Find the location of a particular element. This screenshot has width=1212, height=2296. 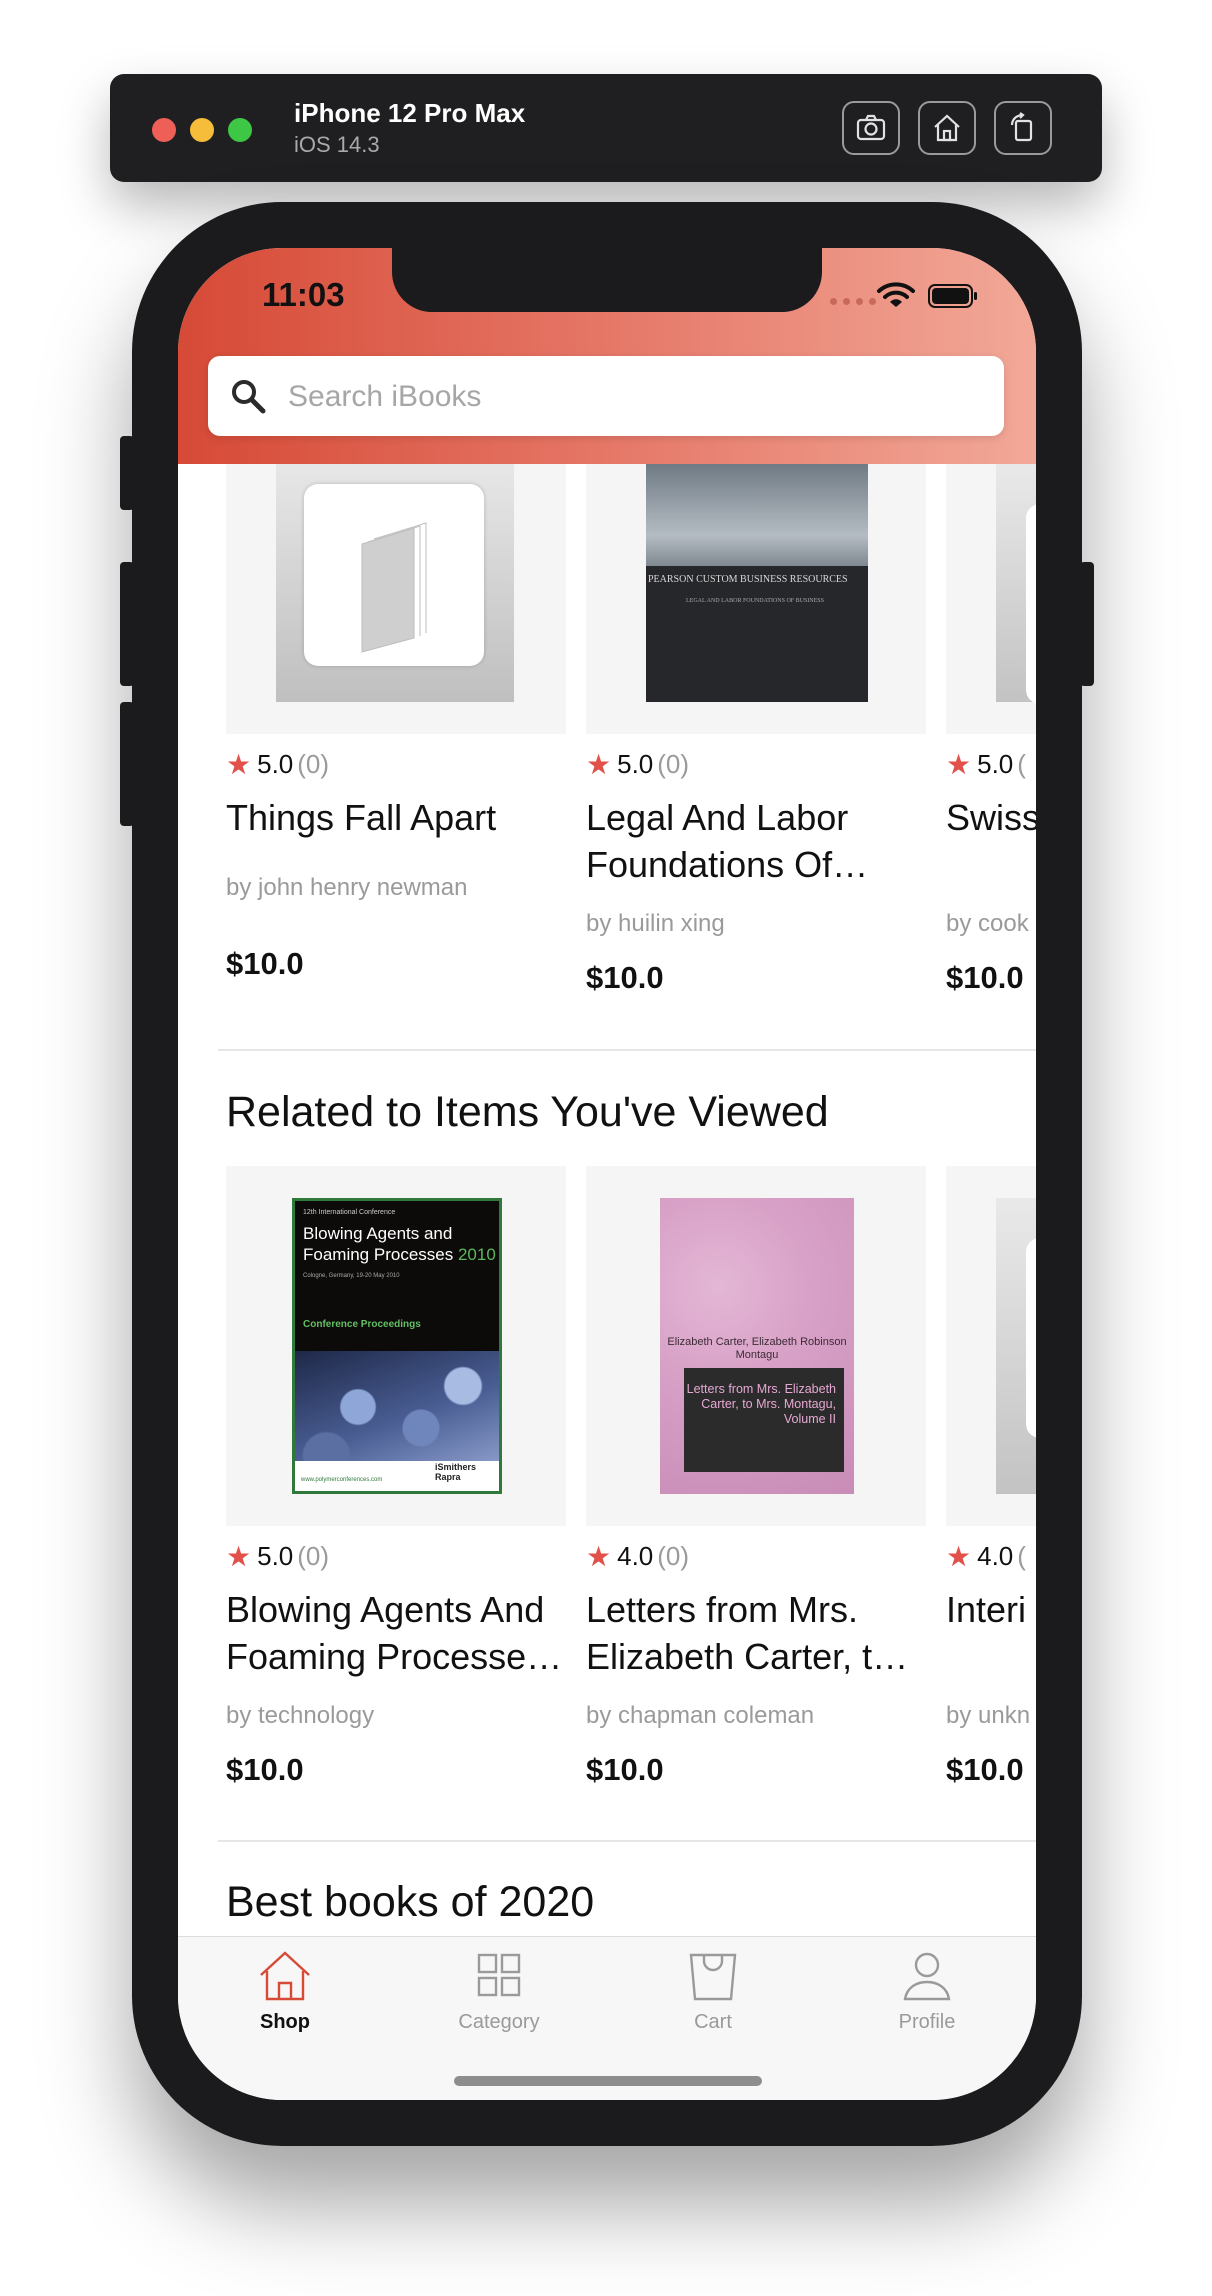

status-time: 11:03 is located at coordinates (303, 294).